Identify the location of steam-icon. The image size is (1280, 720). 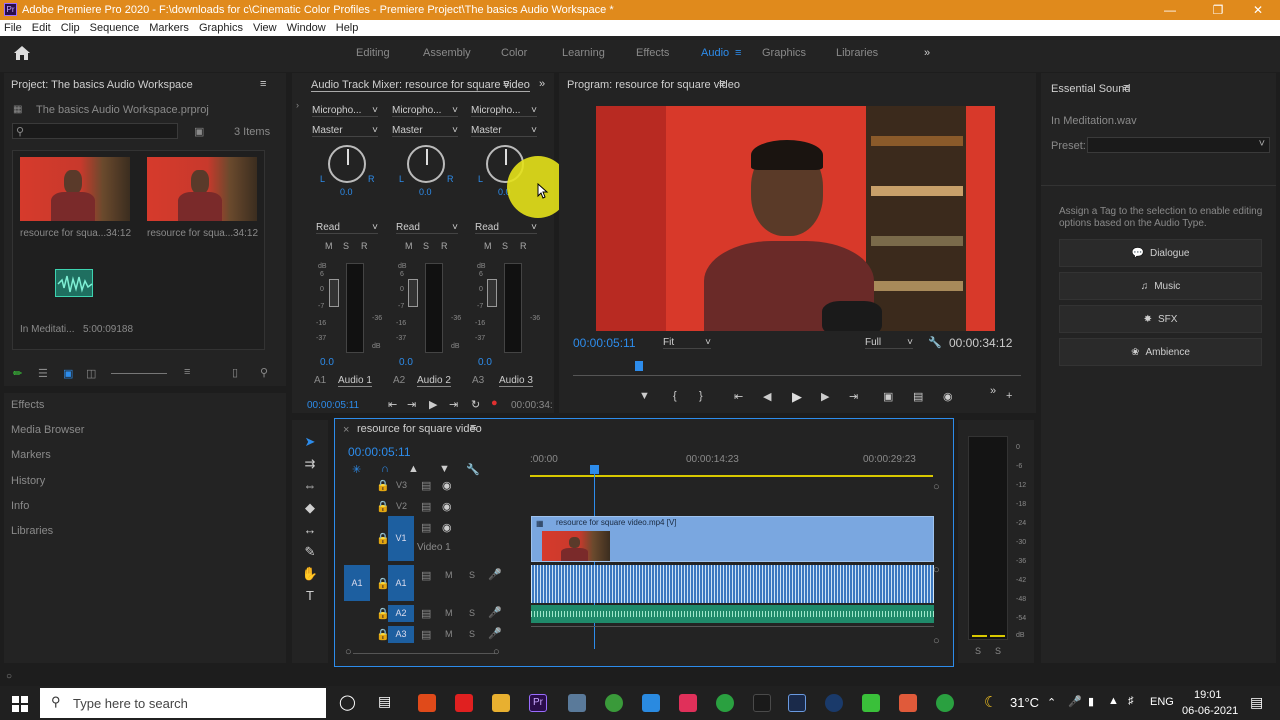
(834, 703).